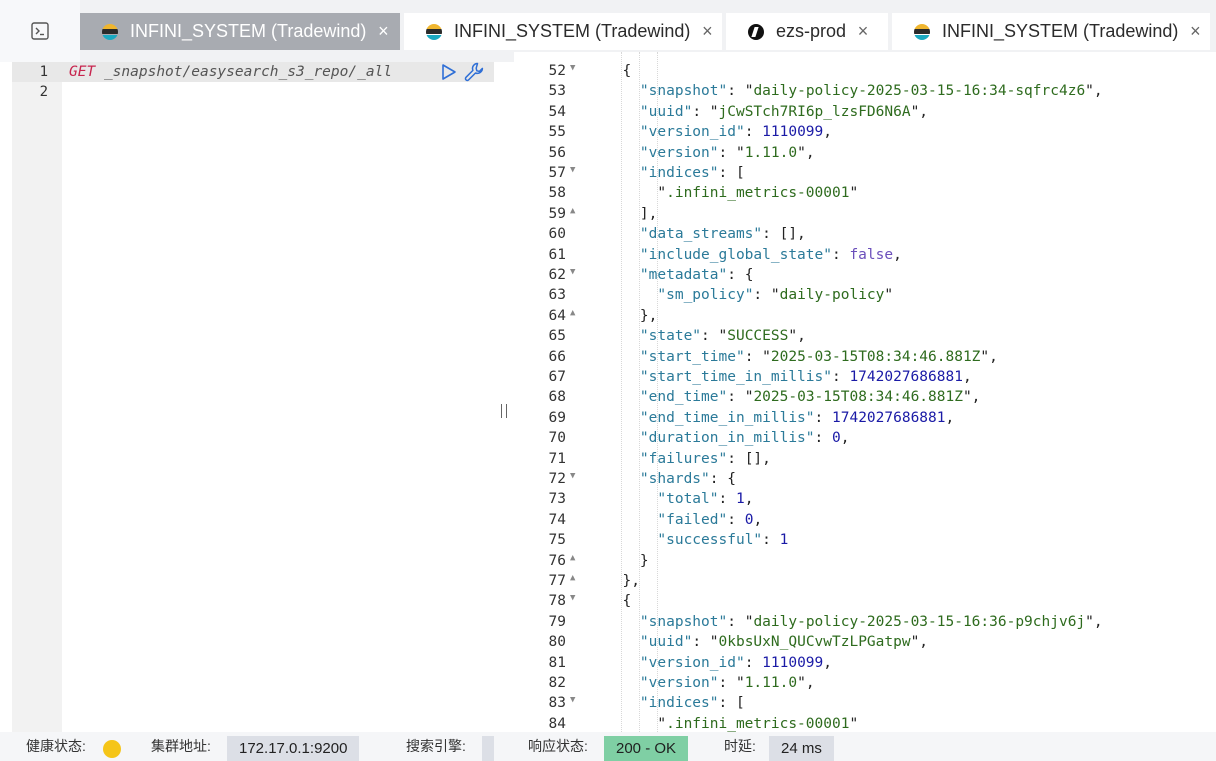  I want to click on line-number: 53, so click(557, 91).